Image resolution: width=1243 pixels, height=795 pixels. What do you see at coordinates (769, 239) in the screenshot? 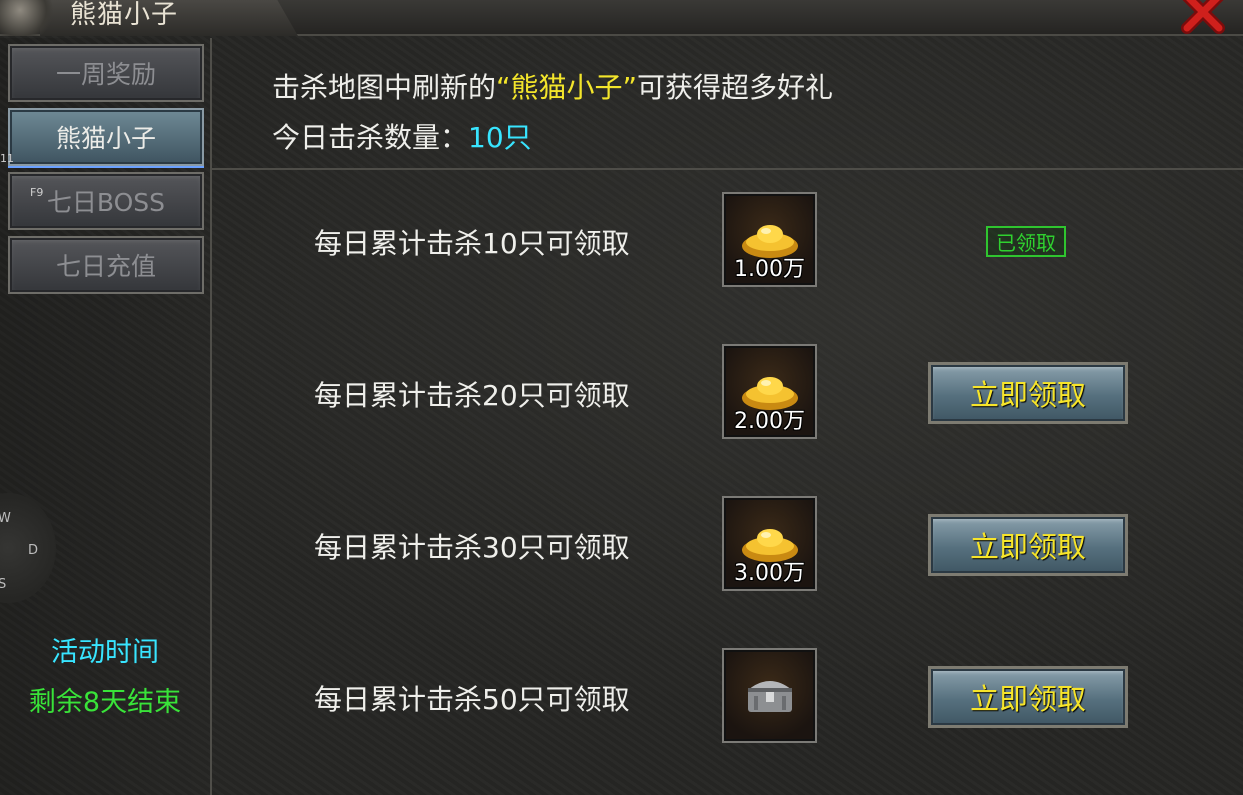
I see `reward-item-slot: 1.00万` at bounding box center [769, 239].